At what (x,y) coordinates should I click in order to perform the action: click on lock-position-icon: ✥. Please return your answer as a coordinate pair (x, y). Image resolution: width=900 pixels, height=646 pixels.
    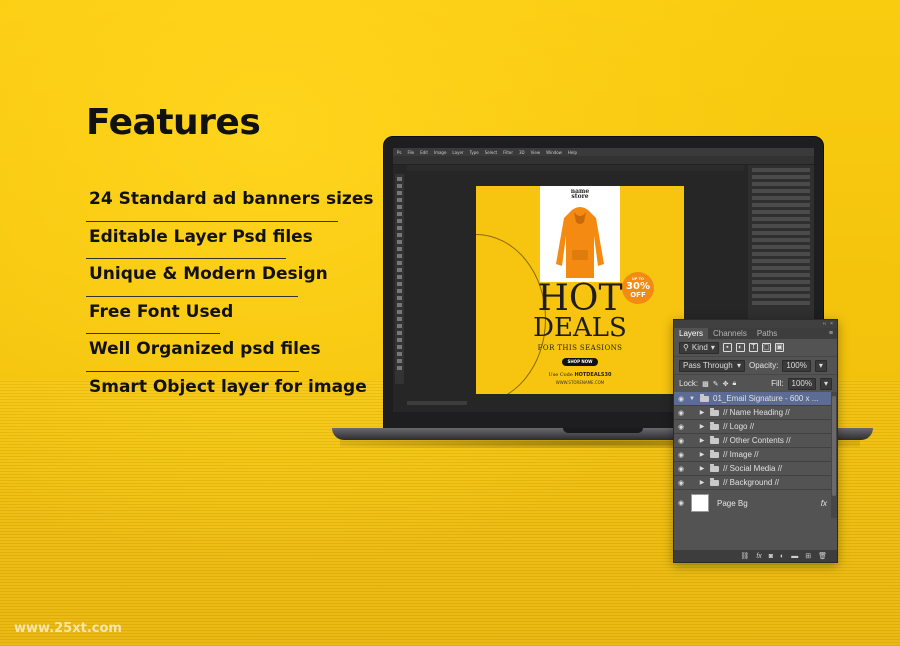
    Looking at the image, I should click on (726, 384).